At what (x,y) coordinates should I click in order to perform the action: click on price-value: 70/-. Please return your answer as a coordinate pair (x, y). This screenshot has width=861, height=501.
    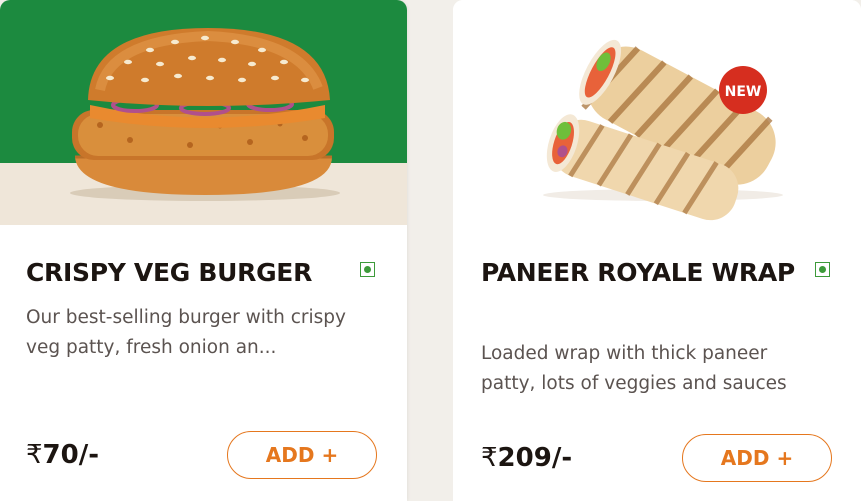
    Looking at the image, I should click on (71, 455).